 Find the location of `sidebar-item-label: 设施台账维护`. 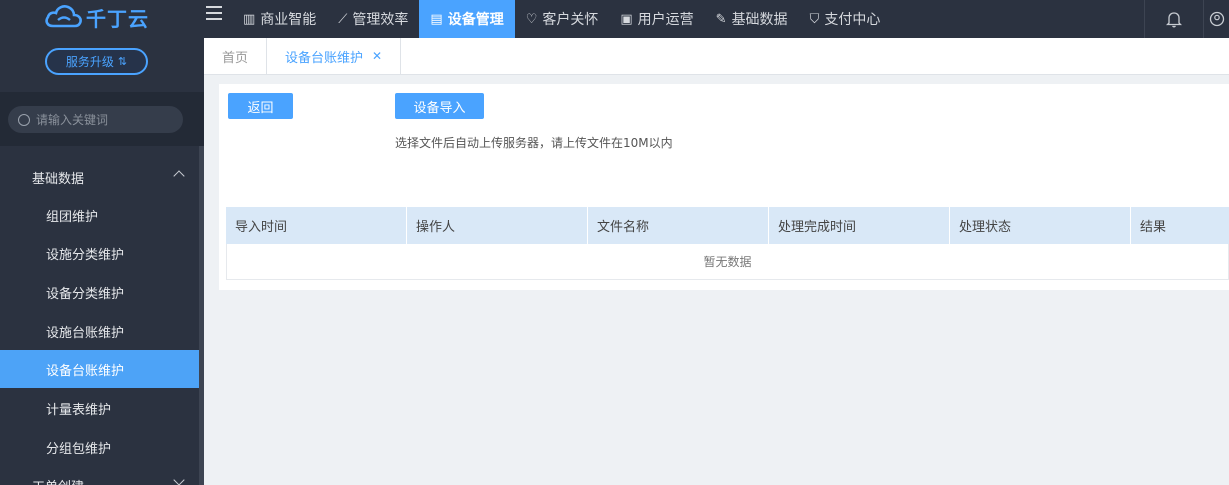

sidebar-item-label: 设施台账维护 is located at coordinates (85, 333).